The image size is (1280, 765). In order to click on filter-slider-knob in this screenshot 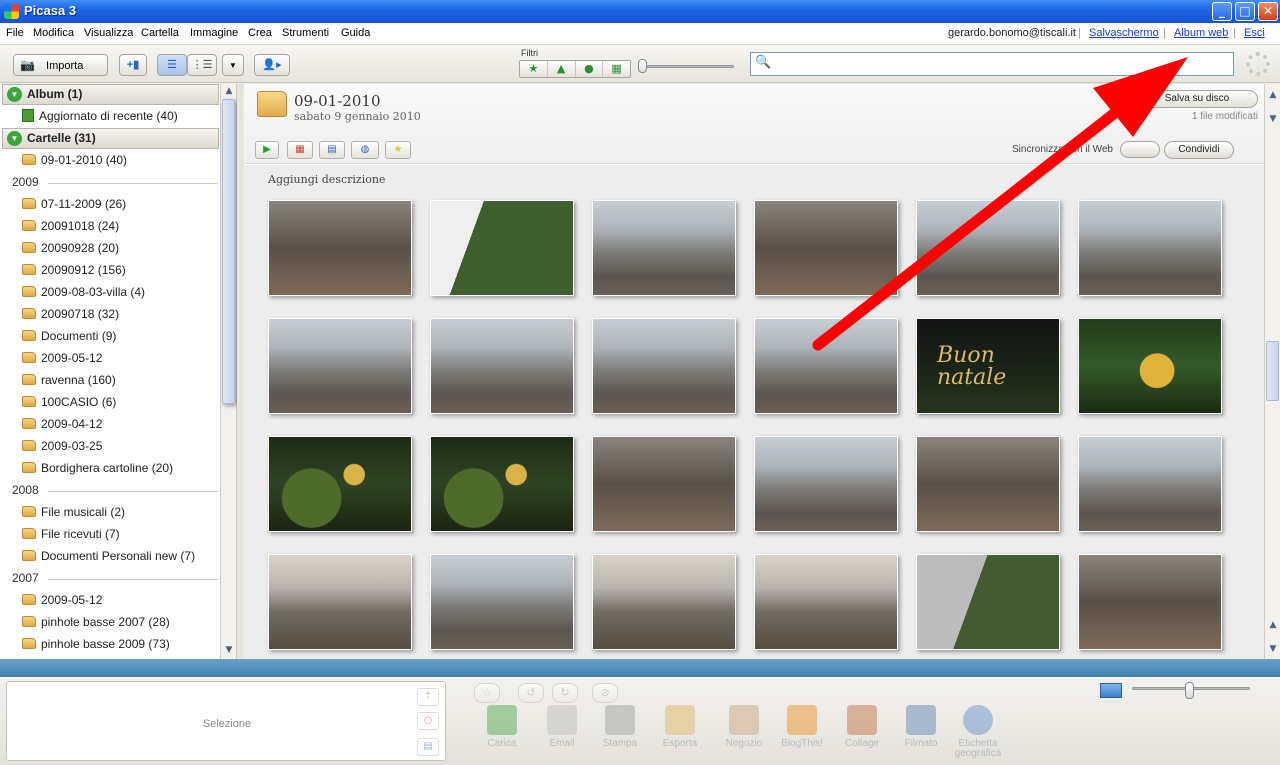, I will do `click(642, 66)`.